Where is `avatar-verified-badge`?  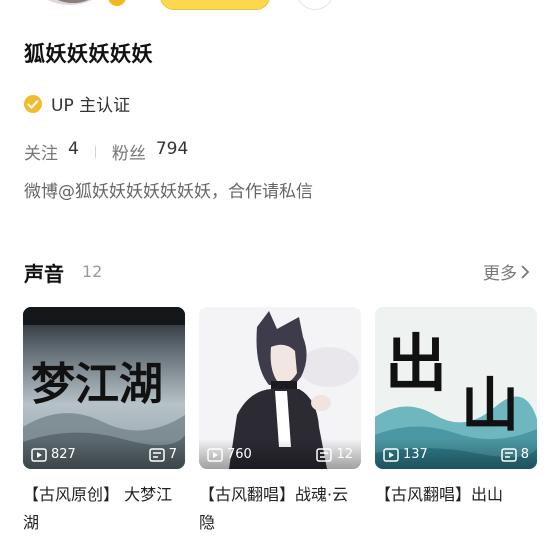 avatar-verified-badge is located at coordinates (117, 4).